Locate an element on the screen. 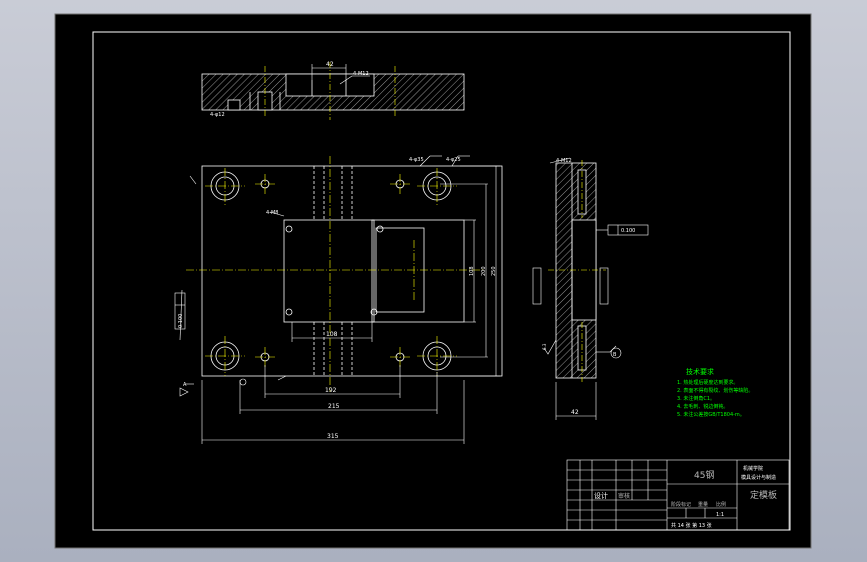 The height and width of the screenshot is (562, 867). title-block-weight-label: 重量 is located at coordinates (703, 504).